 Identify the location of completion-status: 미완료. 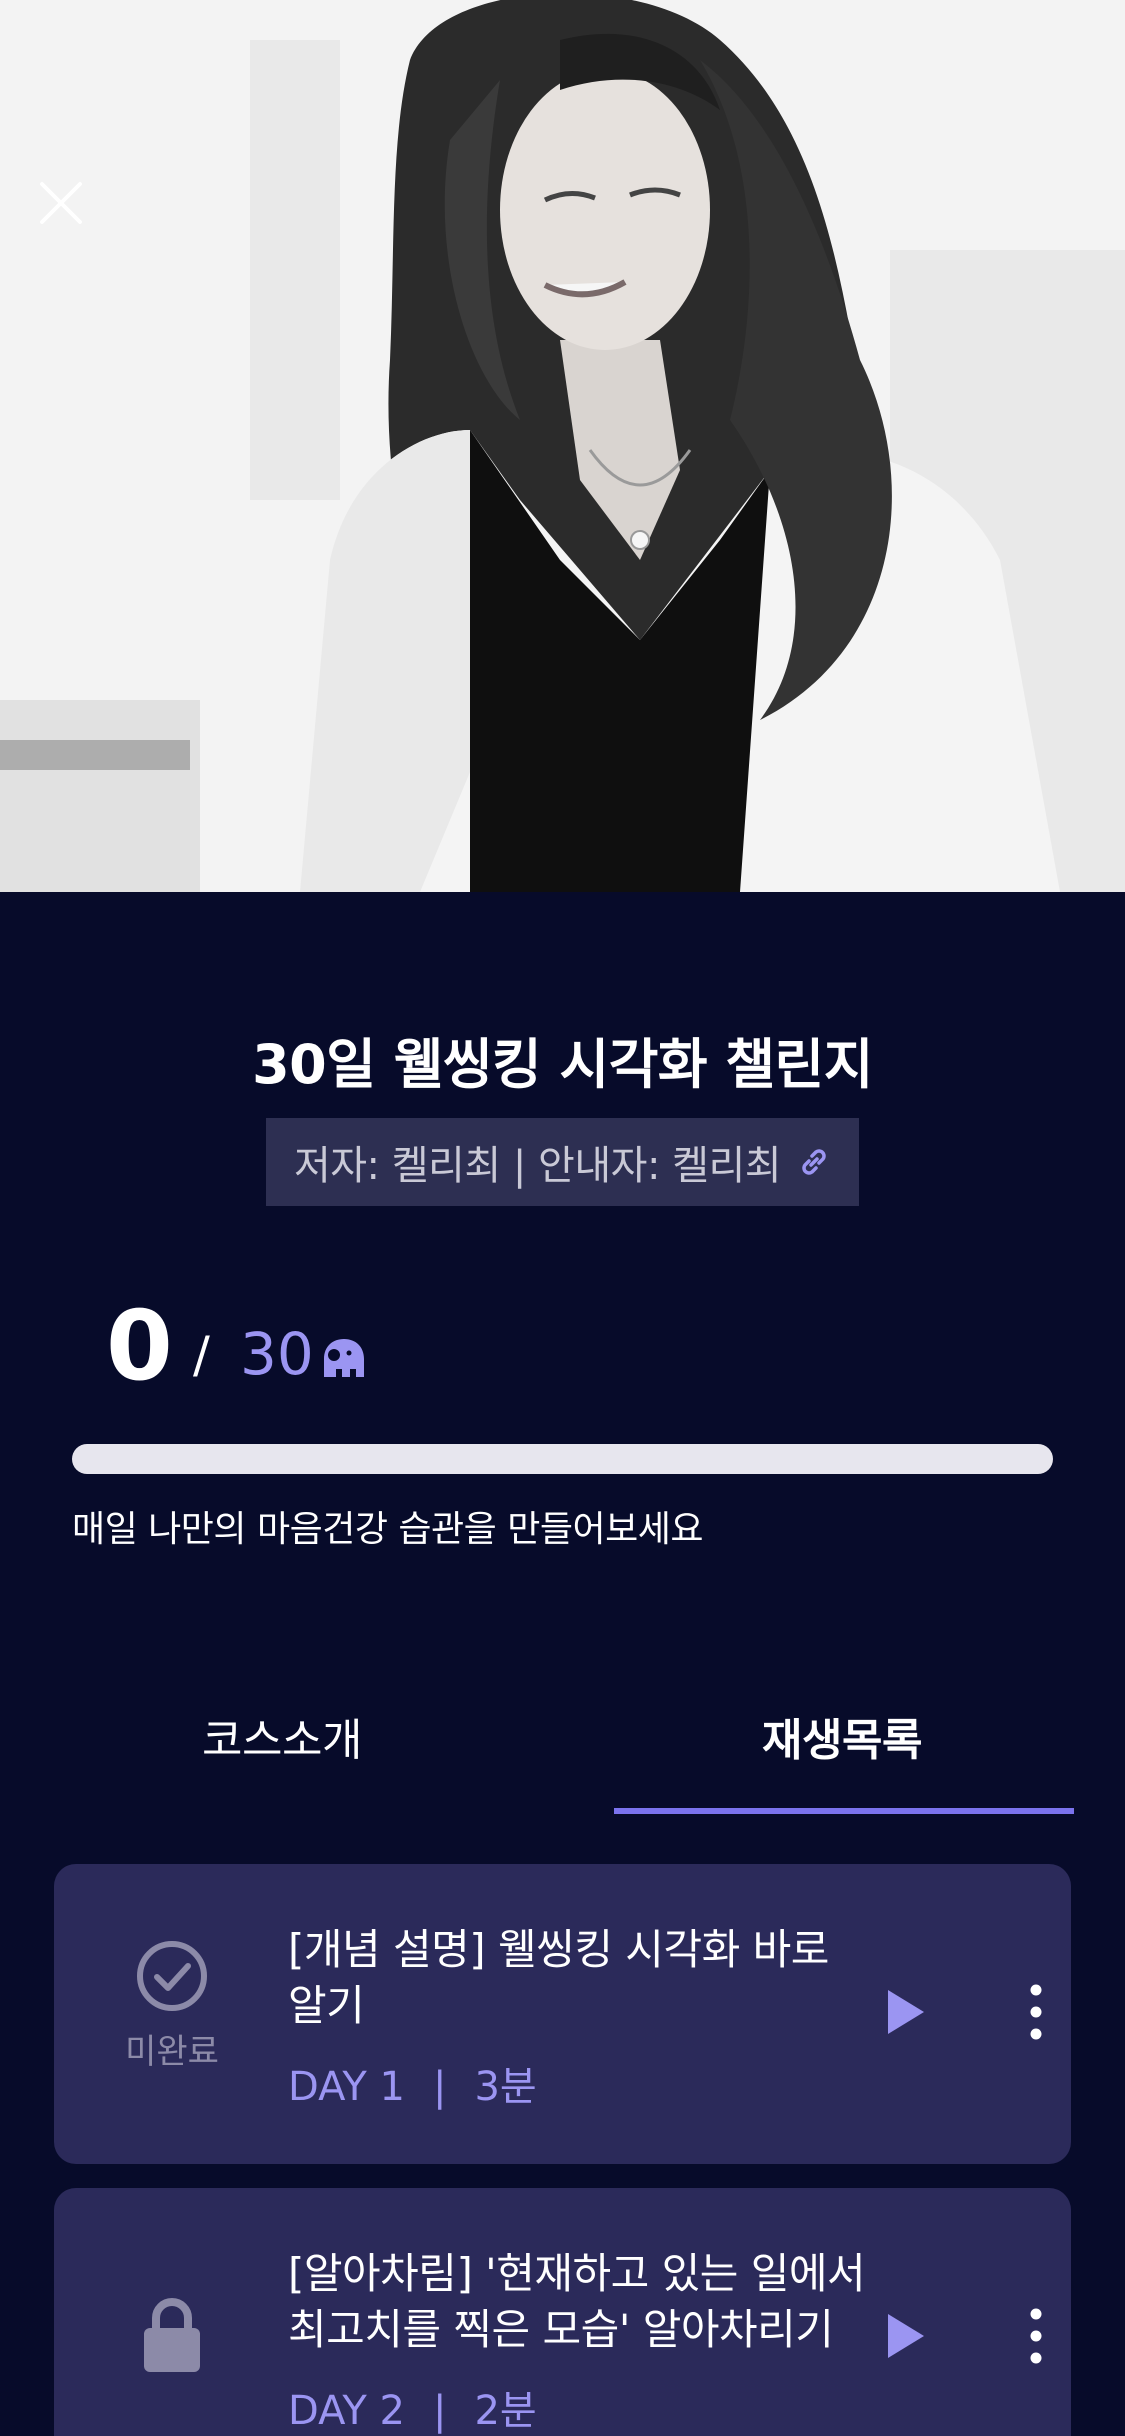
(172, 2006).